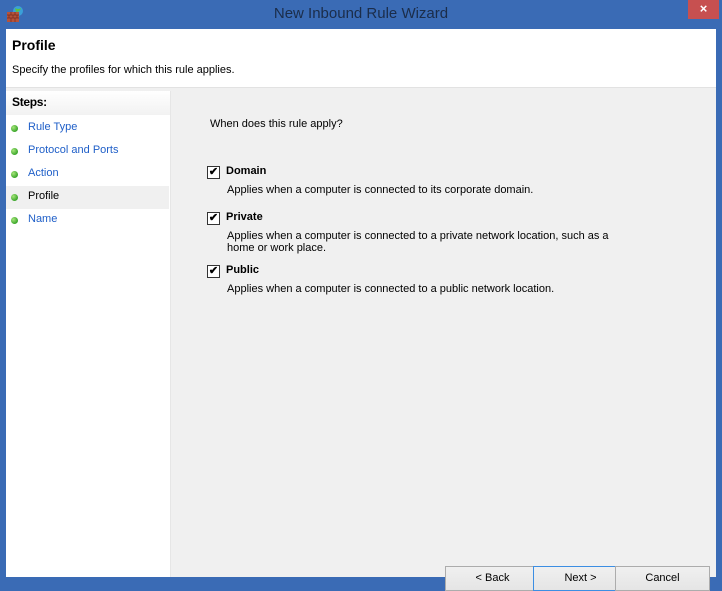  I want to click on domain-checkbox: ✔, so click(213, 172).